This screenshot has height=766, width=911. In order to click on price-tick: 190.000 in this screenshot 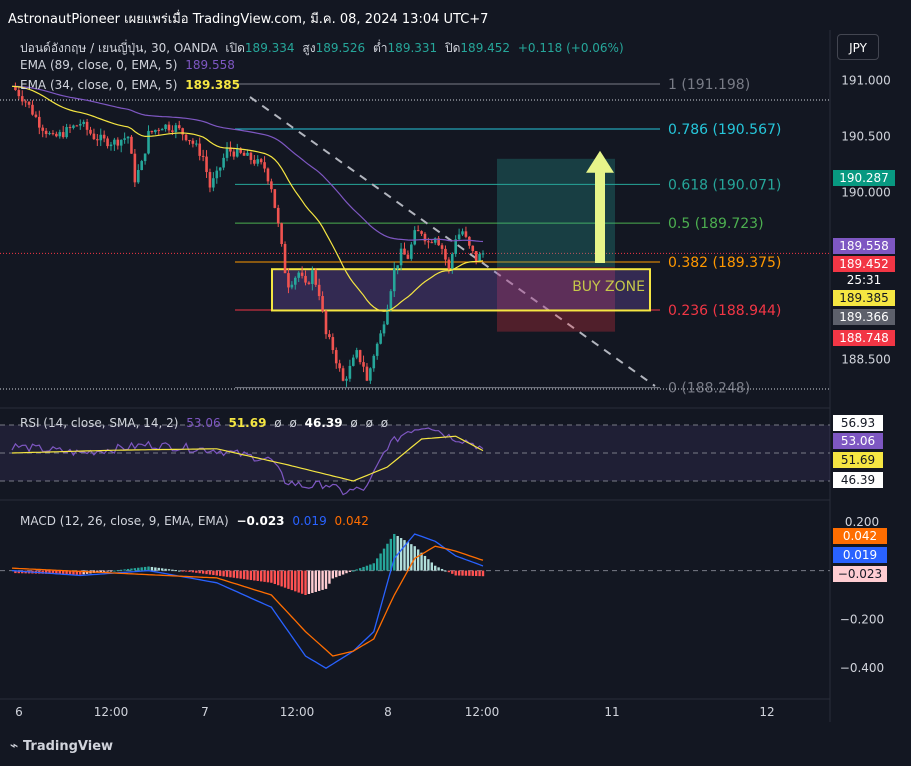, I will do `click(866, 192)`.